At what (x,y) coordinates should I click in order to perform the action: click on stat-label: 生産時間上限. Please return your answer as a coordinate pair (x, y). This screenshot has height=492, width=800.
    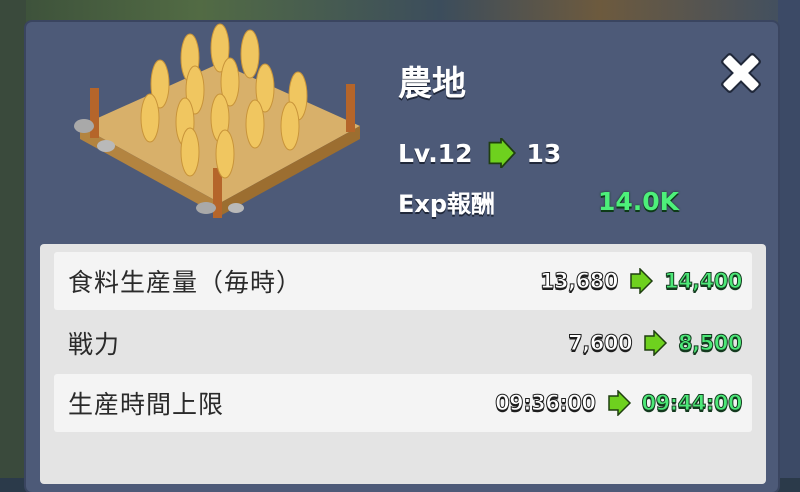
    Looking at the image, I should click on (146, 404).